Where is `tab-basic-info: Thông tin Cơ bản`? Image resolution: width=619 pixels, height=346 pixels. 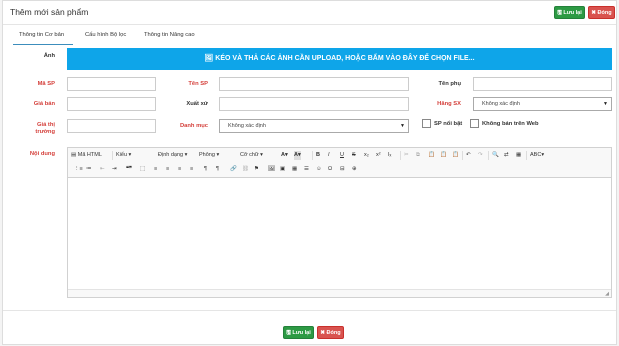
tab-basic-info: Thông tin Cơ bản is located at coordinates (43, 37).